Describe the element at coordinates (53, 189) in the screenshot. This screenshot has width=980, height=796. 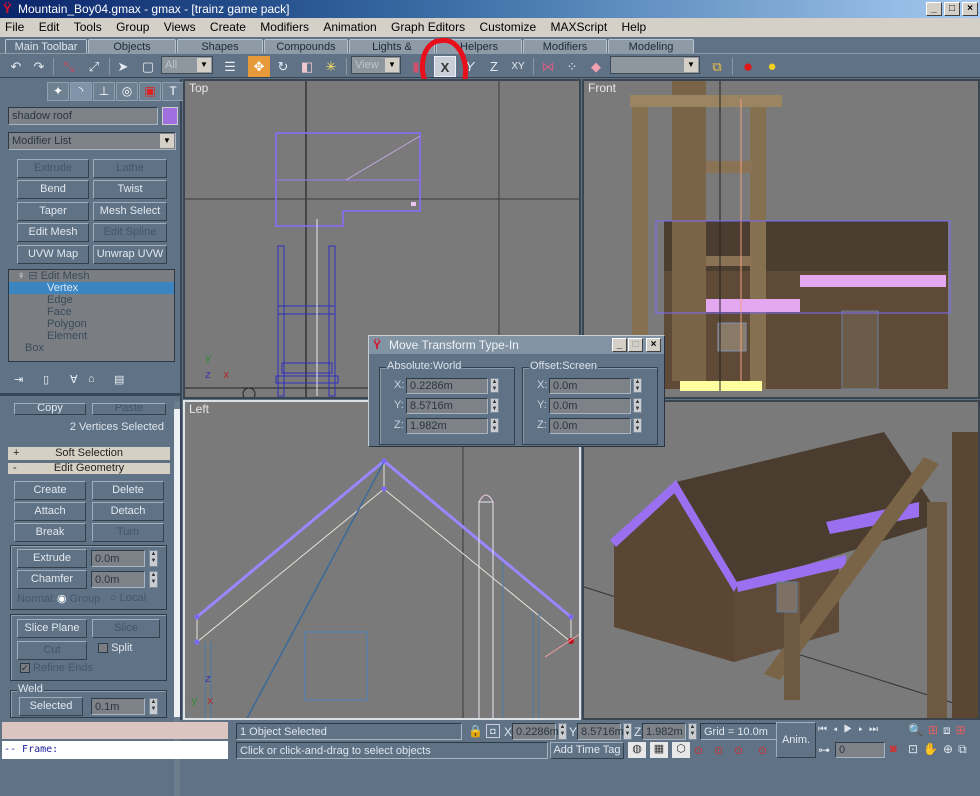
I see `bend-modifier-button: Bend` at that location.